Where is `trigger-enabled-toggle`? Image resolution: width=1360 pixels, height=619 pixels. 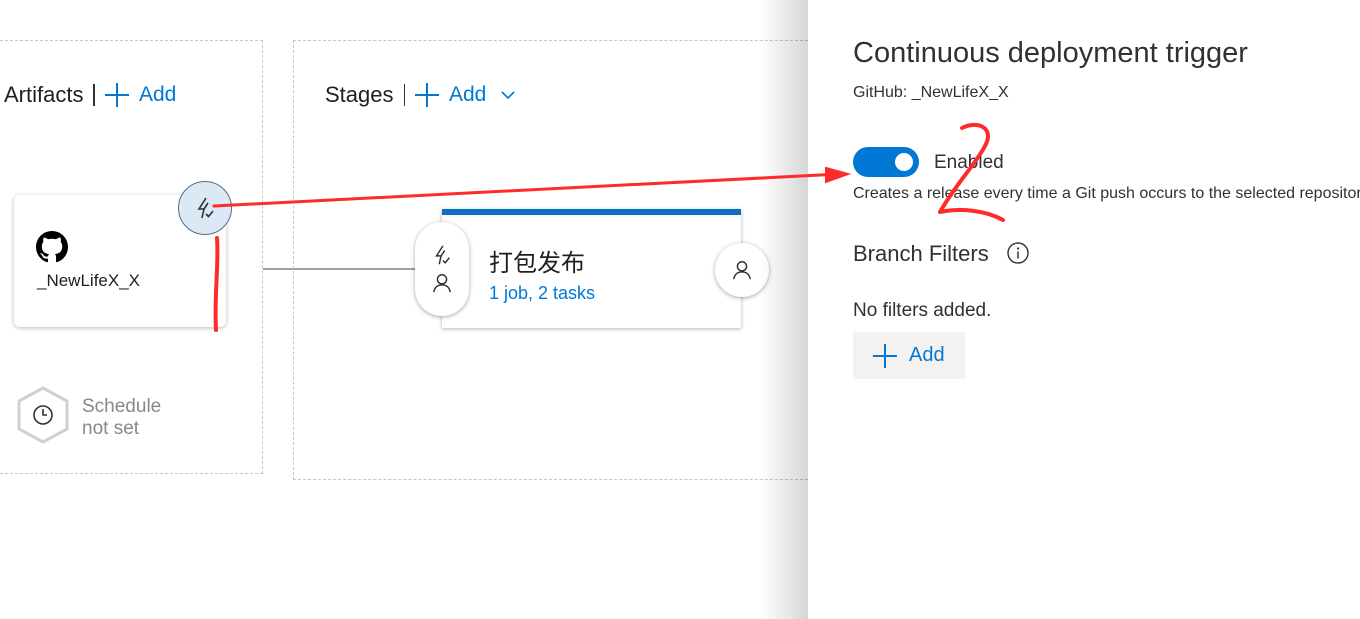 trigger-enabled-toggle is located at coordinates (886, 162).